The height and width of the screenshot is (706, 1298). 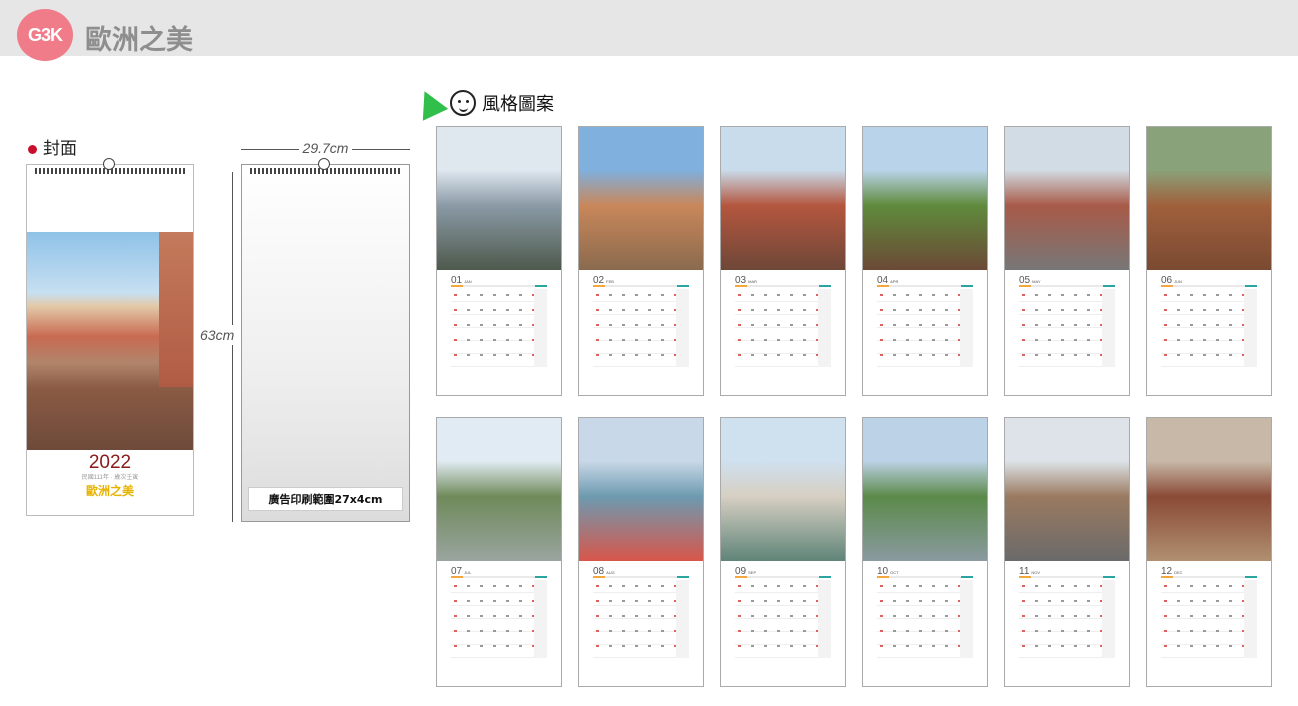 I want to click on month-page-08: 08 AUG, so click(x=641, y=552).